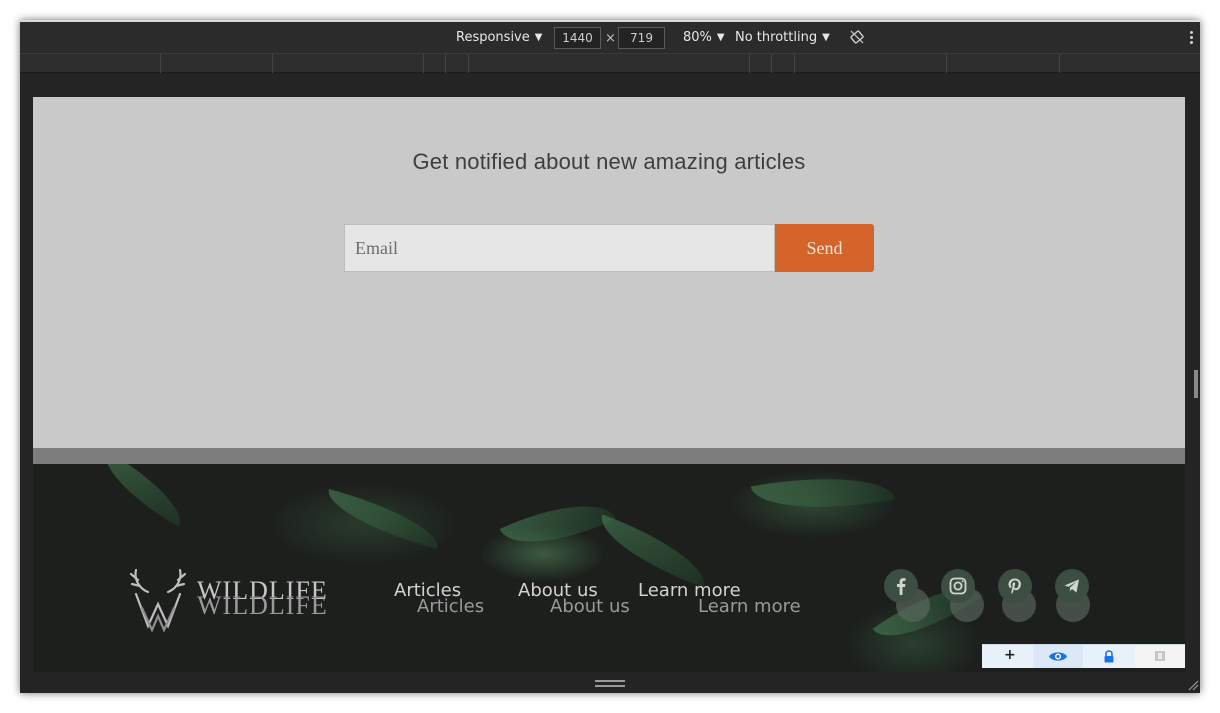  What do you see at coordinates (609, 456) in the screenshot?
I see `footer-divider` at bounding box center [609, 456].